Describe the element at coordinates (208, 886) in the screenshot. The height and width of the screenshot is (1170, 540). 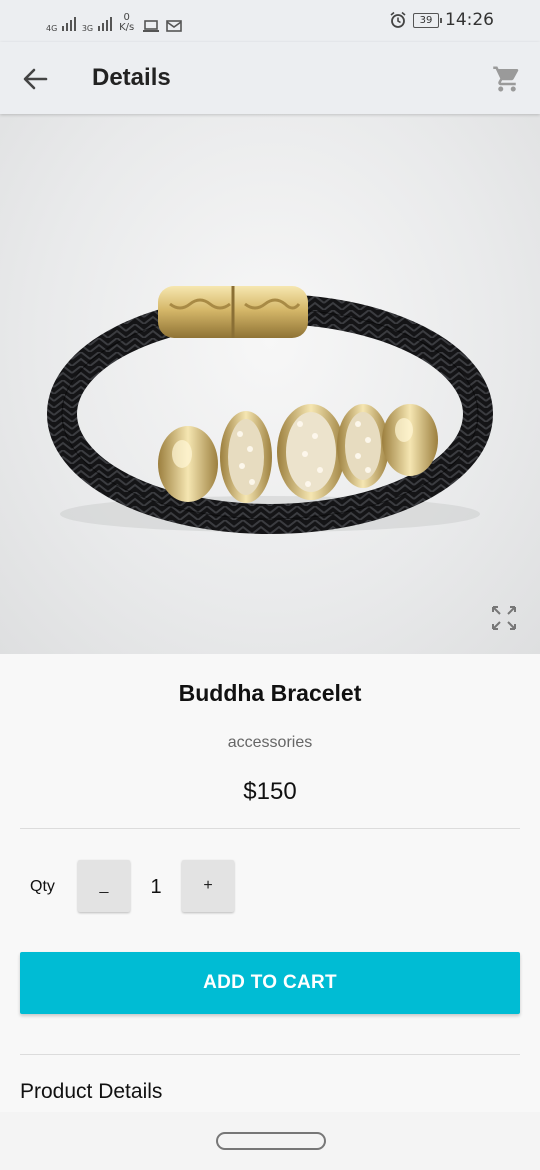
I see `increment-button: +` at that location.